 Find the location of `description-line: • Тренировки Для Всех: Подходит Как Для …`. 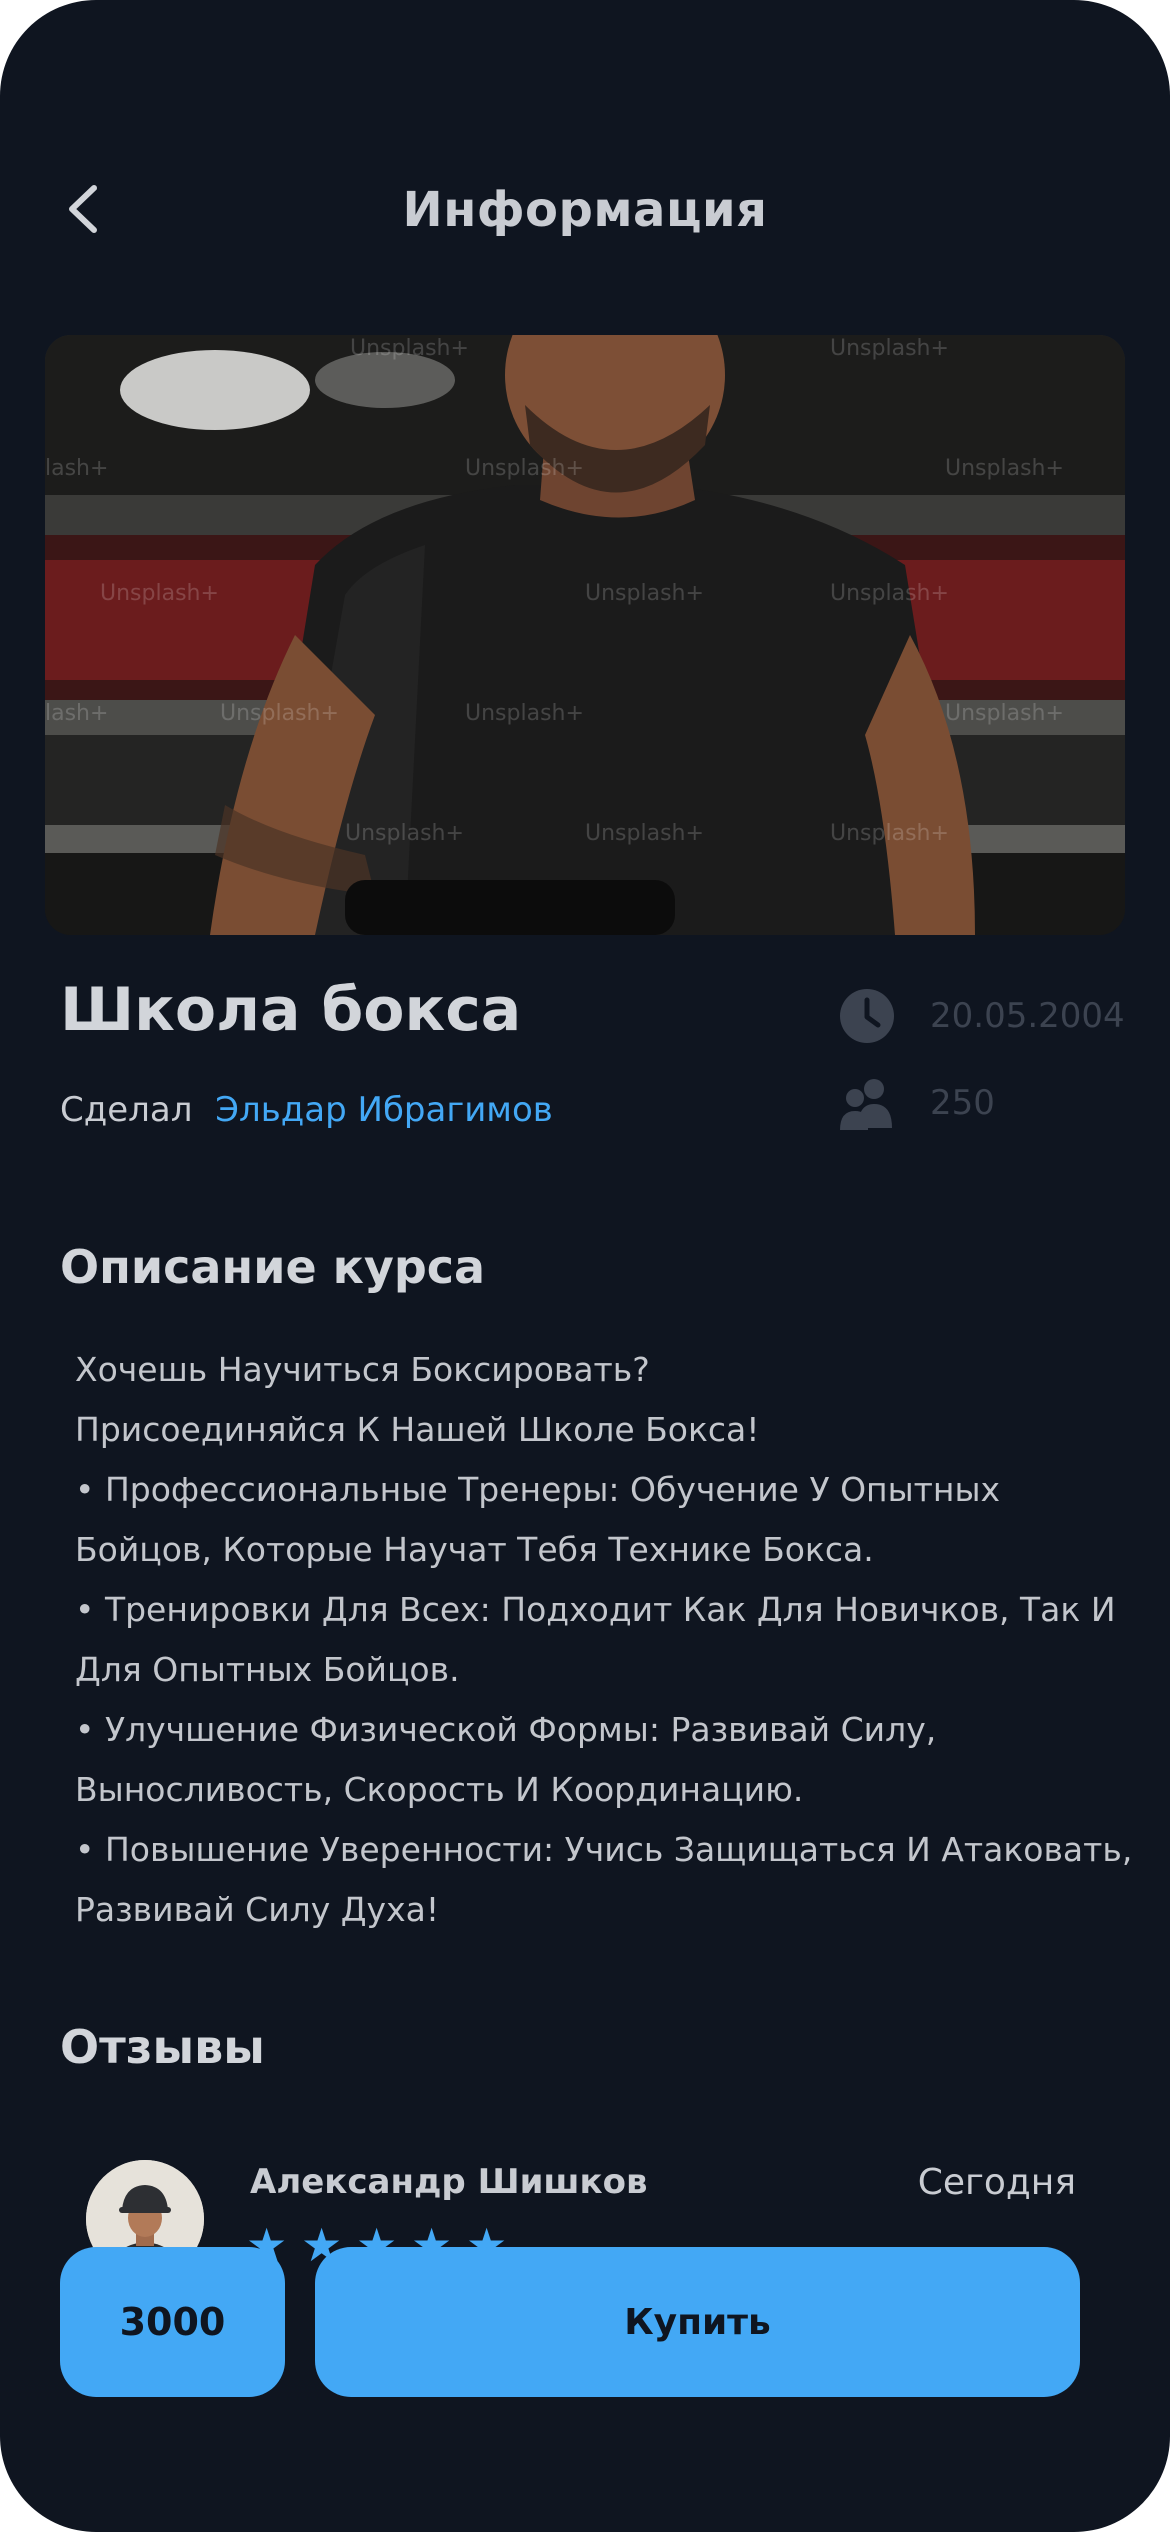

description-line: • Тренировки Для Всех: Подходит Как Для … is located at coordinates (595, 1609).